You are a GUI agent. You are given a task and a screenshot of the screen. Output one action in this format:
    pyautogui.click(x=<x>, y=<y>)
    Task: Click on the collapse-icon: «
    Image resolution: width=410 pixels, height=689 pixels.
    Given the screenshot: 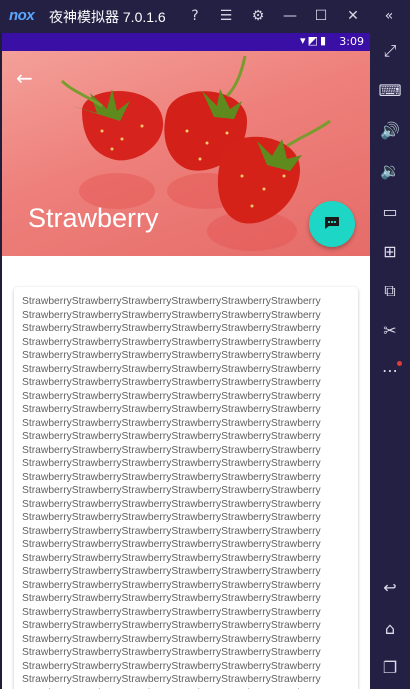 What is the action you would take?
    pyautogui.click(x=389, y=16)
    